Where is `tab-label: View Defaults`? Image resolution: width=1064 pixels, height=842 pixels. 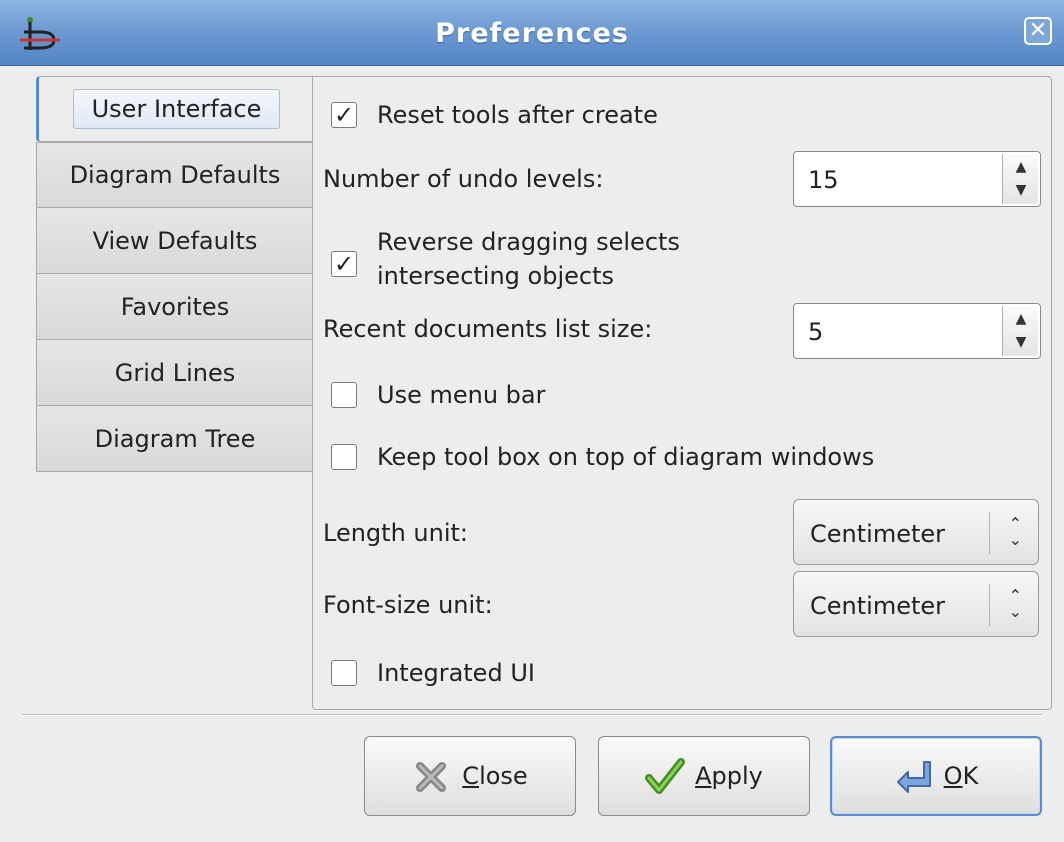 tab-label: View Defaults is located at coordinates (175, 240).